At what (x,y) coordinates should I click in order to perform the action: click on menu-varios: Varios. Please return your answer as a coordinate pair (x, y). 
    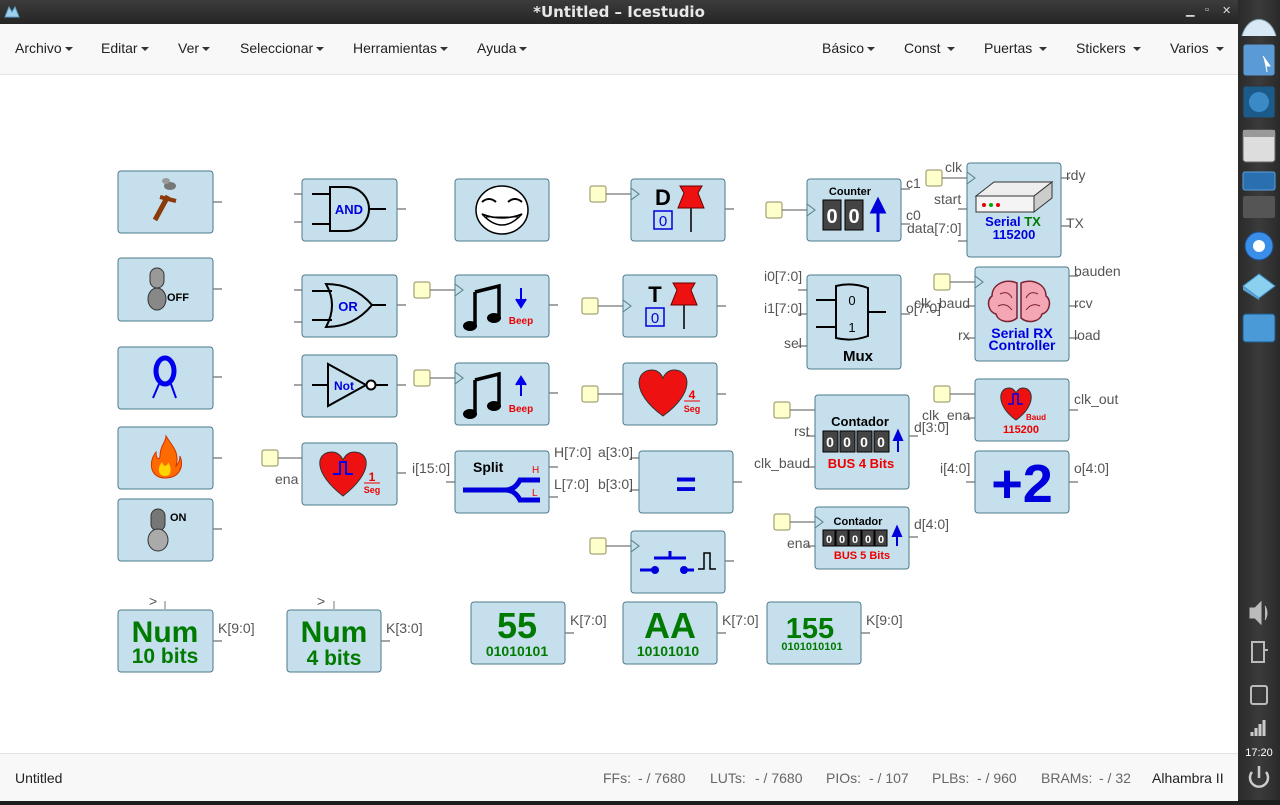
    Looking at the image, I should click on (1197, 48).